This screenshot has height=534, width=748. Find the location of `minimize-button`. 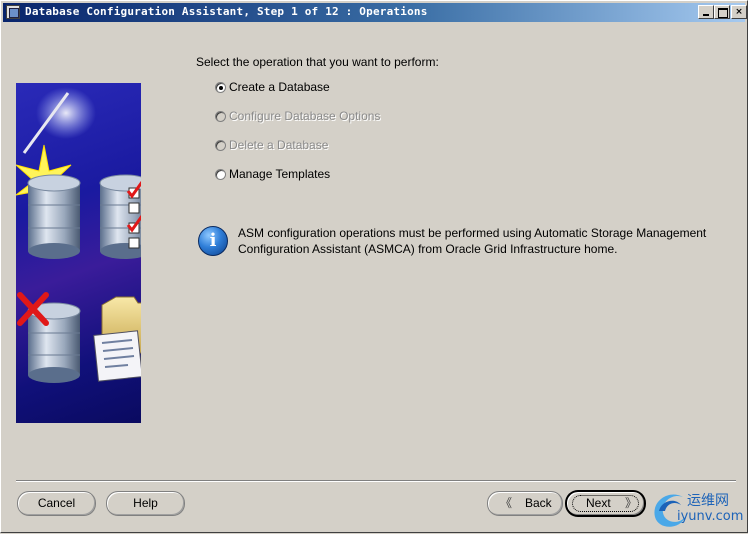

minimize-button is located at coordinates (706, 12).